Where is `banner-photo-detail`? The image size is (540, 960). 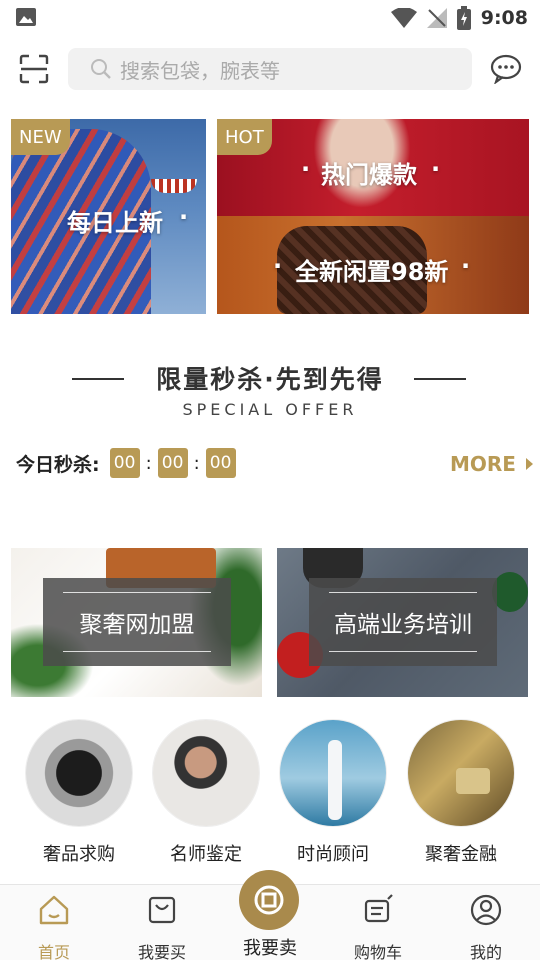
banner-photo-detail is located at coordinates (174, 186).